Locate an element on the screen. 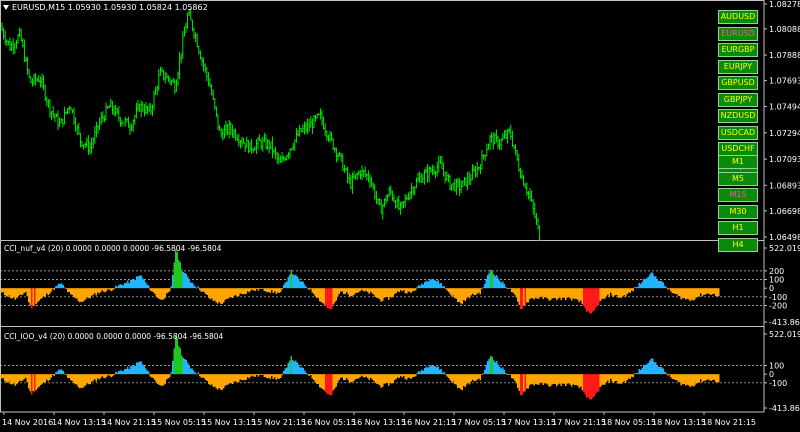 The width and height of the screenshot is (800, 432). symbol-button-eurjpy: EURJPY is located at coordinates (738, 66).